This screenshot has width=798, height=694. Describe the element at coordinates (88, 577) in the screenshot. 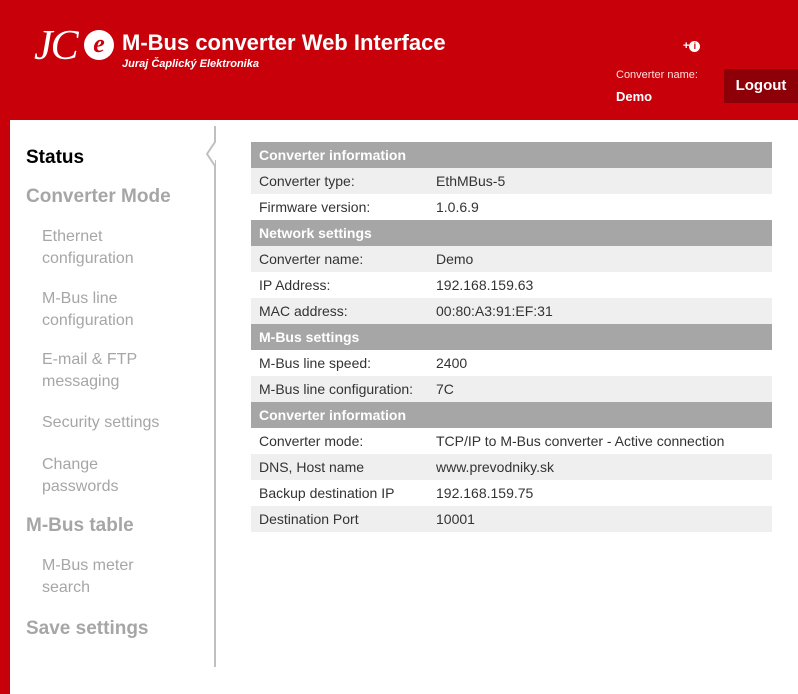

I see `nav-mbus-meter-search: M-Bus meter search` at that location.